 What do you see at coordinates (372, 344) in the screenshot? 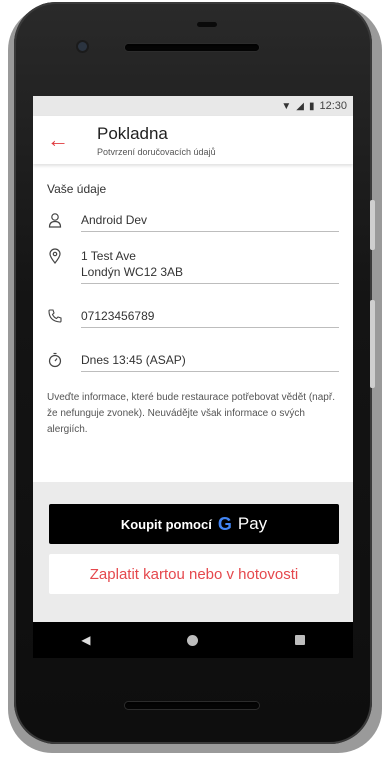
I see `volume-button` at bounding box center [372, 344].